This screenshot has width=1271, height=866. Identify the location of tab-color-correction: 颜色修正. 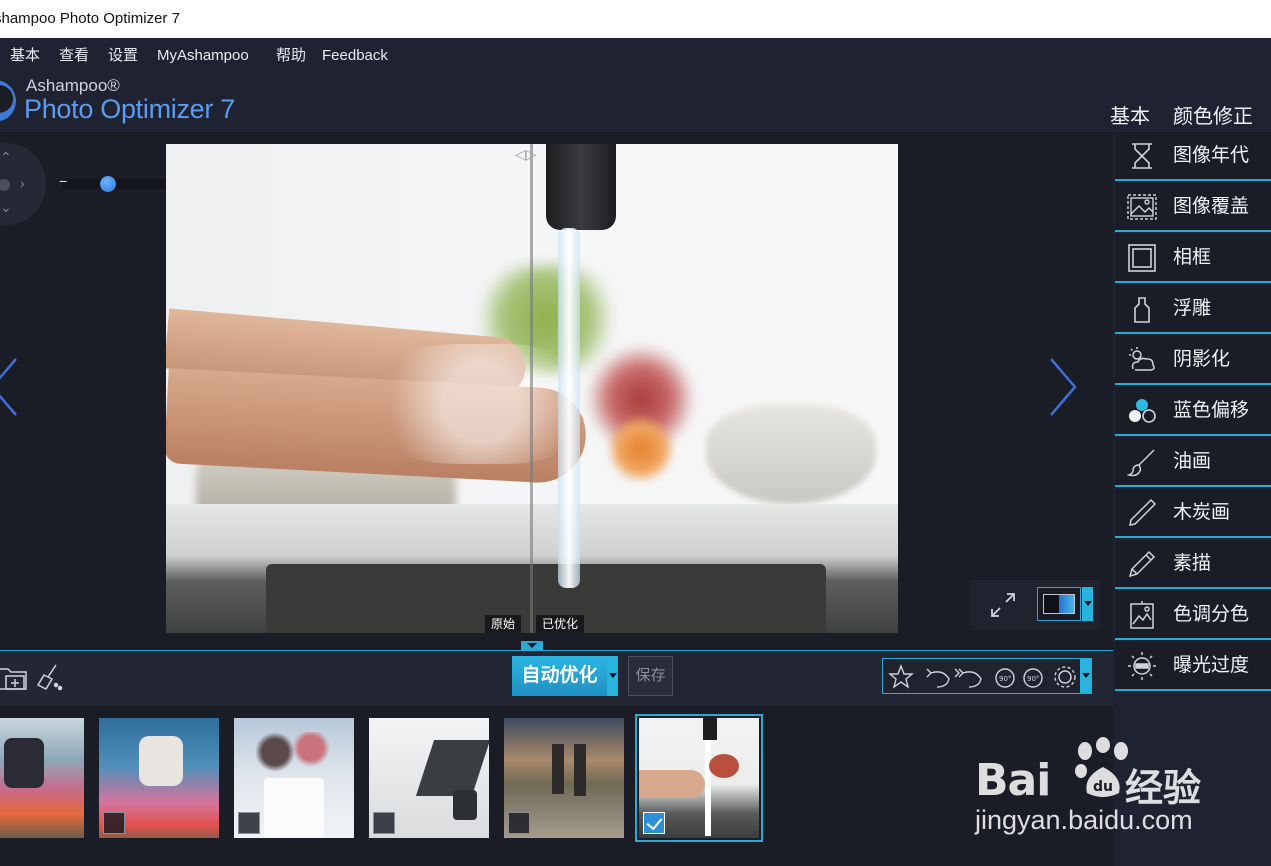
(1213, 114).